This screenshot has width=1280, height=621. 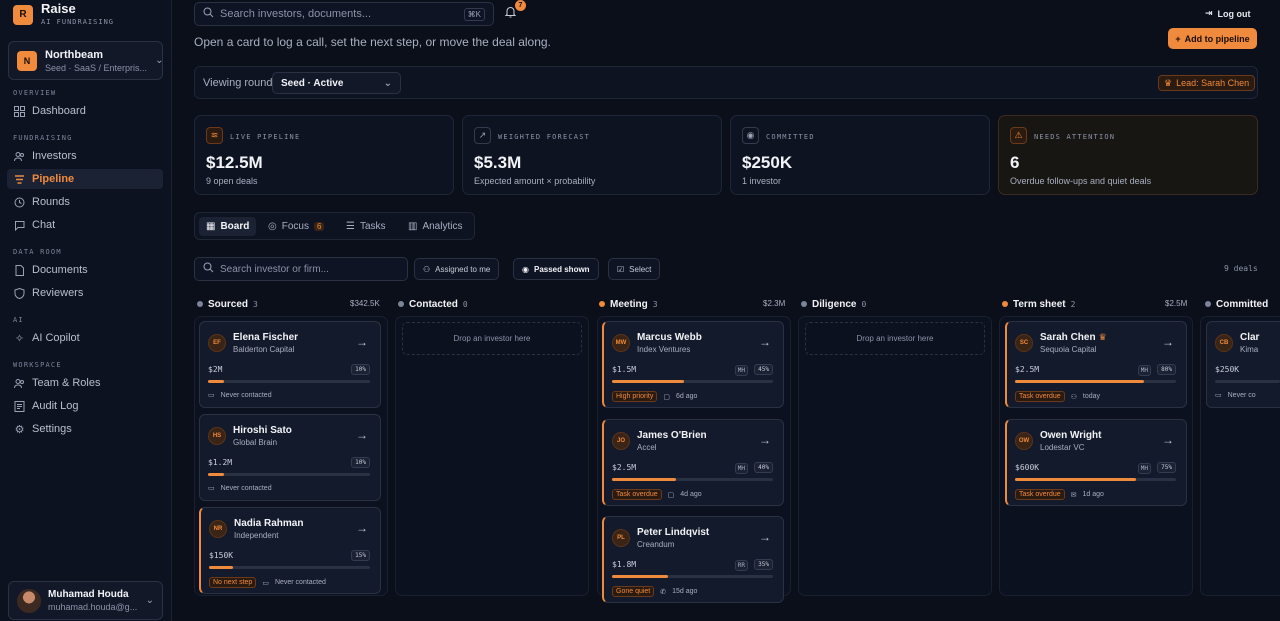 What do you see at coordinates (56, 338) in the screenshot?
I see `sidebar-item-label: AI Copilot` at bounding box center [56, 338].